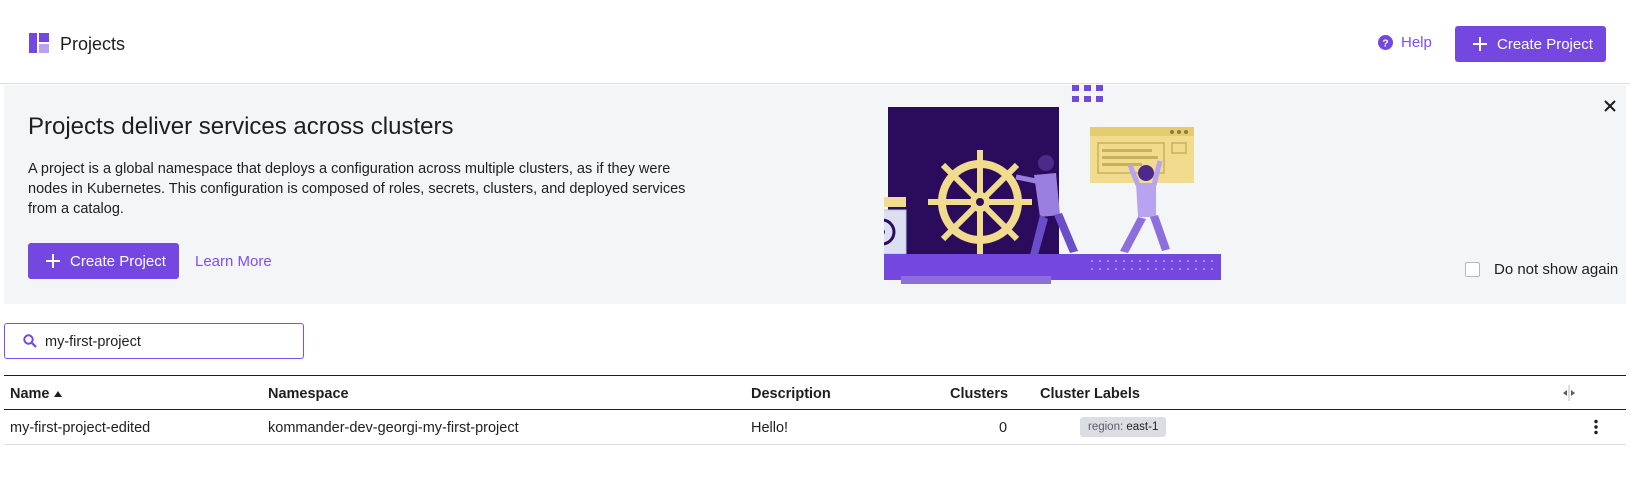  What do you see at coordinates (1472, 269) in the screenshot?
I see `do-not-show-again-checkbox` at bounding box center [1472, 269].